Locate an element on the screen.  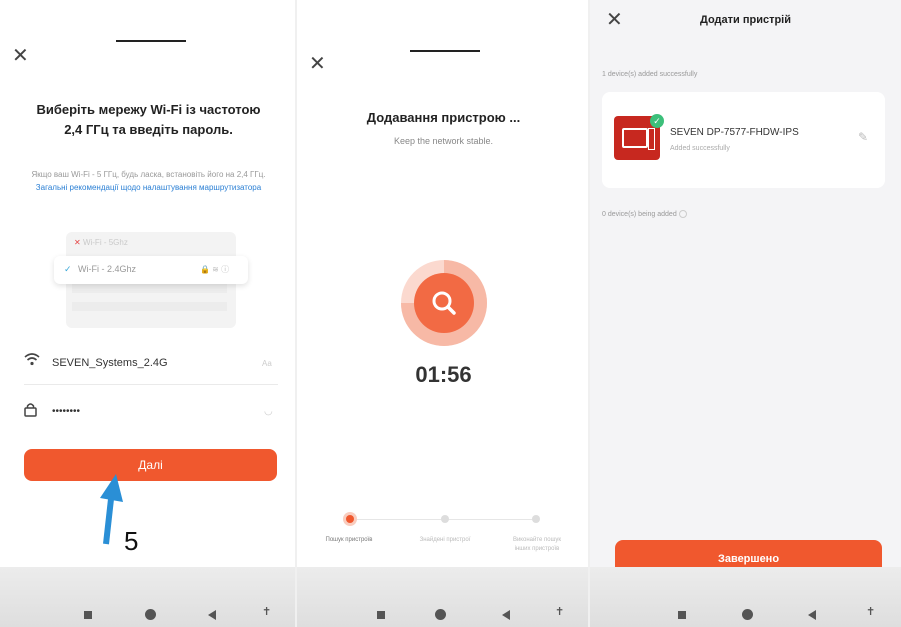
page-subtitle: Keep the network stable. is located at coordinates (443, 141).